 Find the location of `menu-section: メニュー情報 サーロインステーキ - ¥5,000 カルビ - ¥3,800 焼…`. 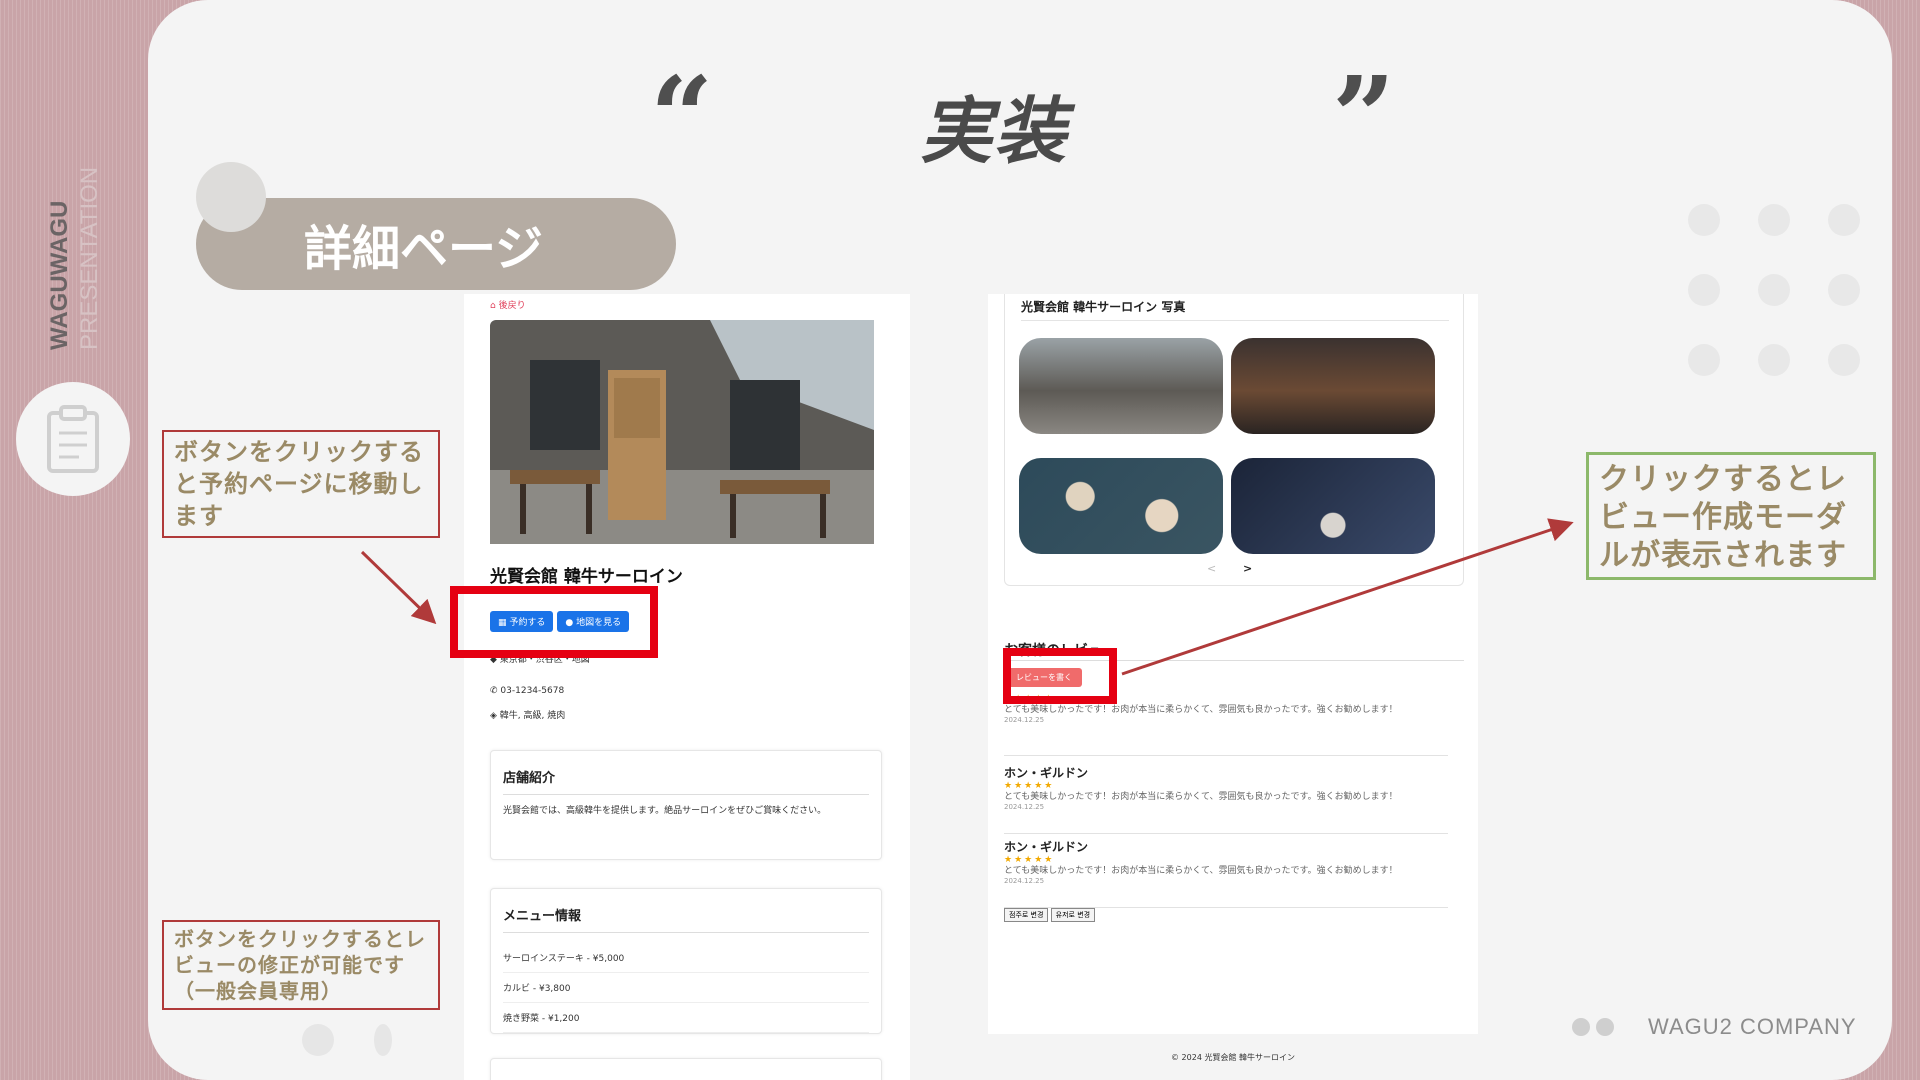

menu-section: メニュー情報 サーロインステーキ - ¥5,000 カルビ - ¥3,800 焼… is located at coordinates (686, 961).